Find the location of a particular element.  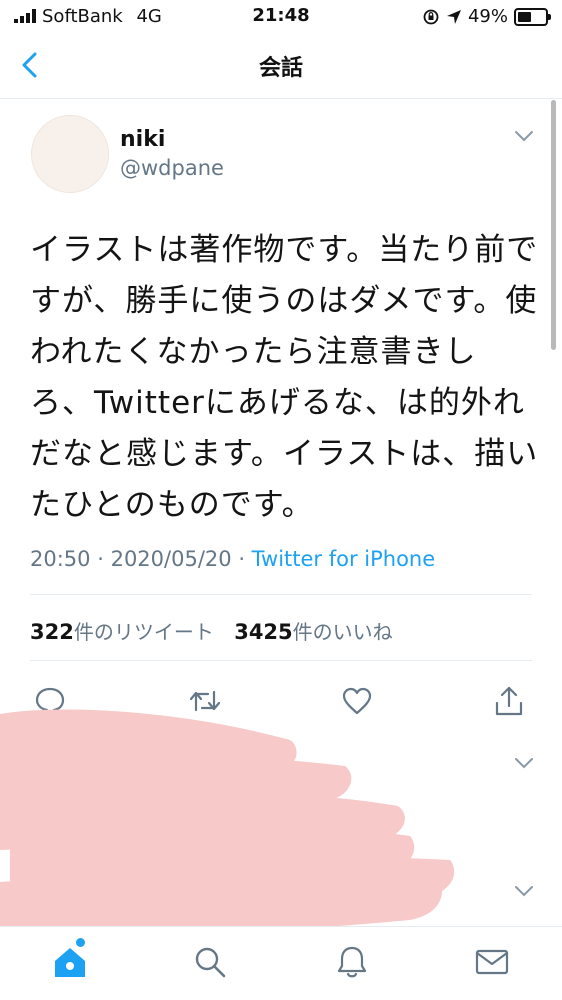

tab-search is located at coordinates (210, 962).